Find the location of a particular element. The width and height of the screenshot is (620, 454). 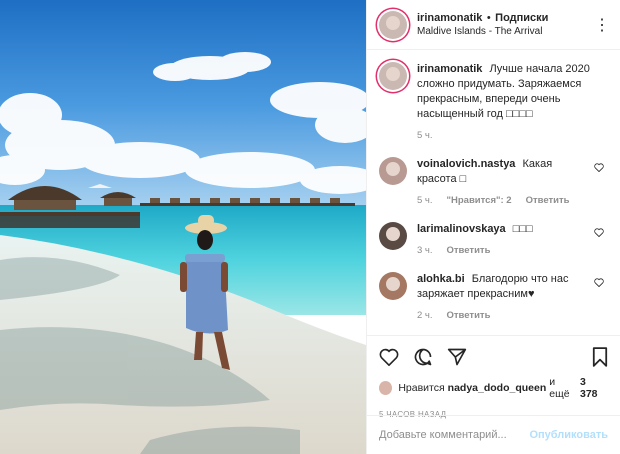

heart-icon is located at coordinates (389, 357).